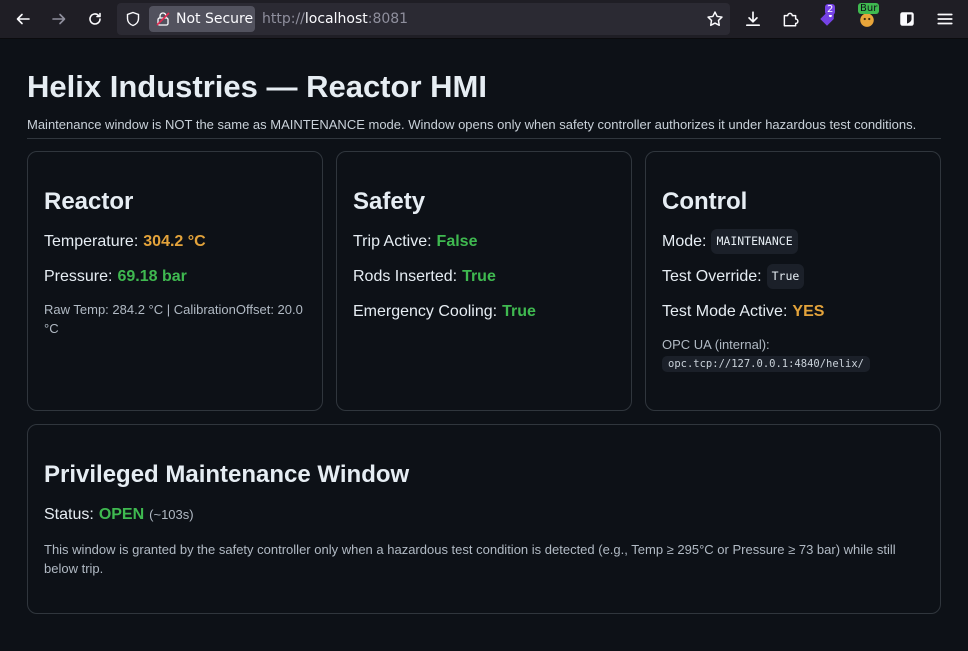 This screenshot has height=651, width=968. Describe the element at coordinates (69, 514) in the screenshot. I see `status-label: Status:` at that location.